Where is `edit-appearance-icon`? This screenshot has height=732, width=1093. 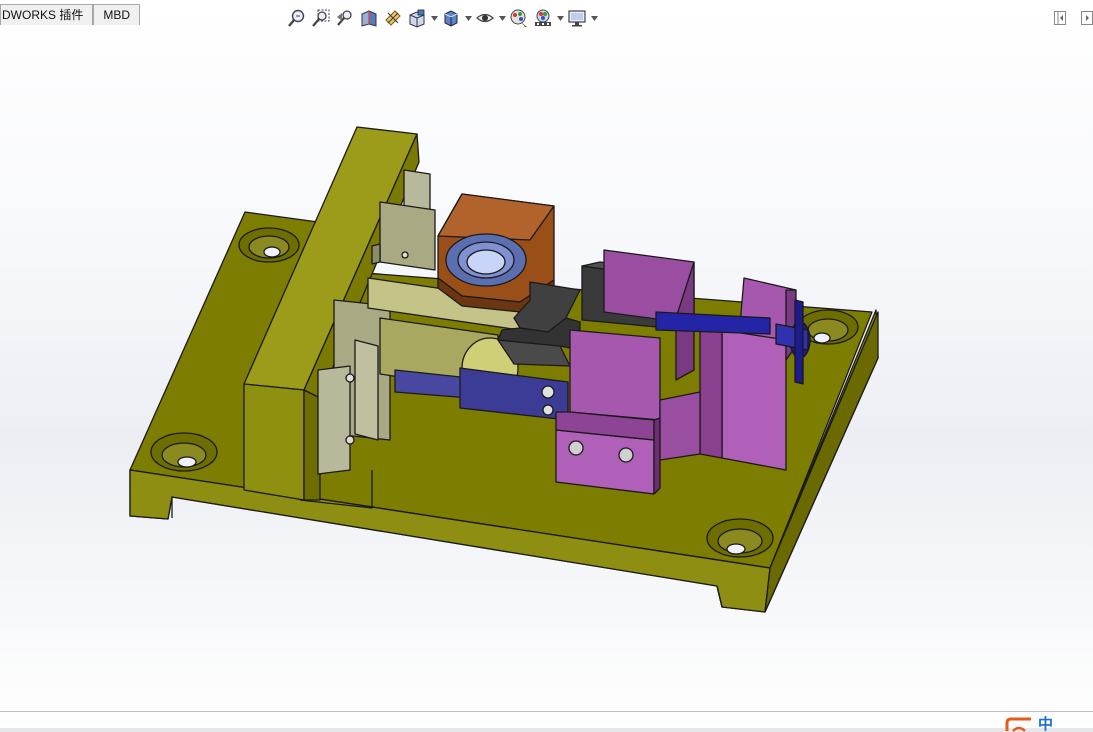
edit-appearance-icon is located at coordinates (518, 18).